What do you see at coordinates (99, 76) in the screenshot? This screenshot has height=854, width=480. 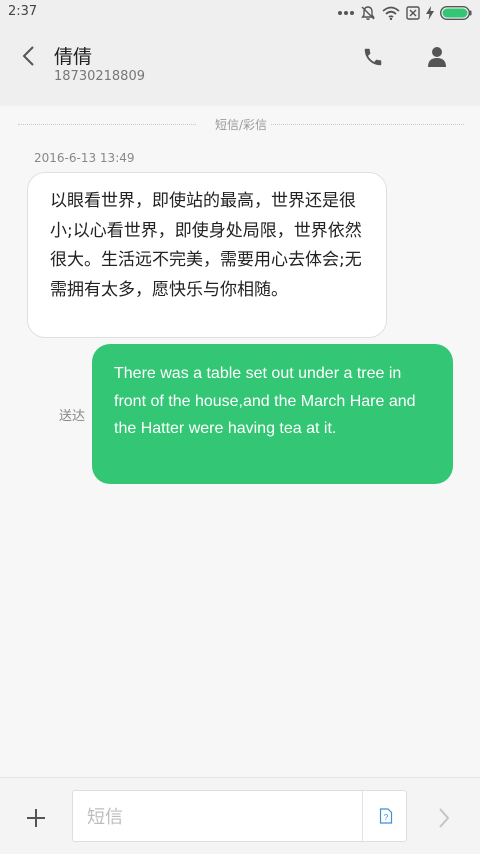 I see `contact-number: 18730218809` at bounding box center [99, 76].